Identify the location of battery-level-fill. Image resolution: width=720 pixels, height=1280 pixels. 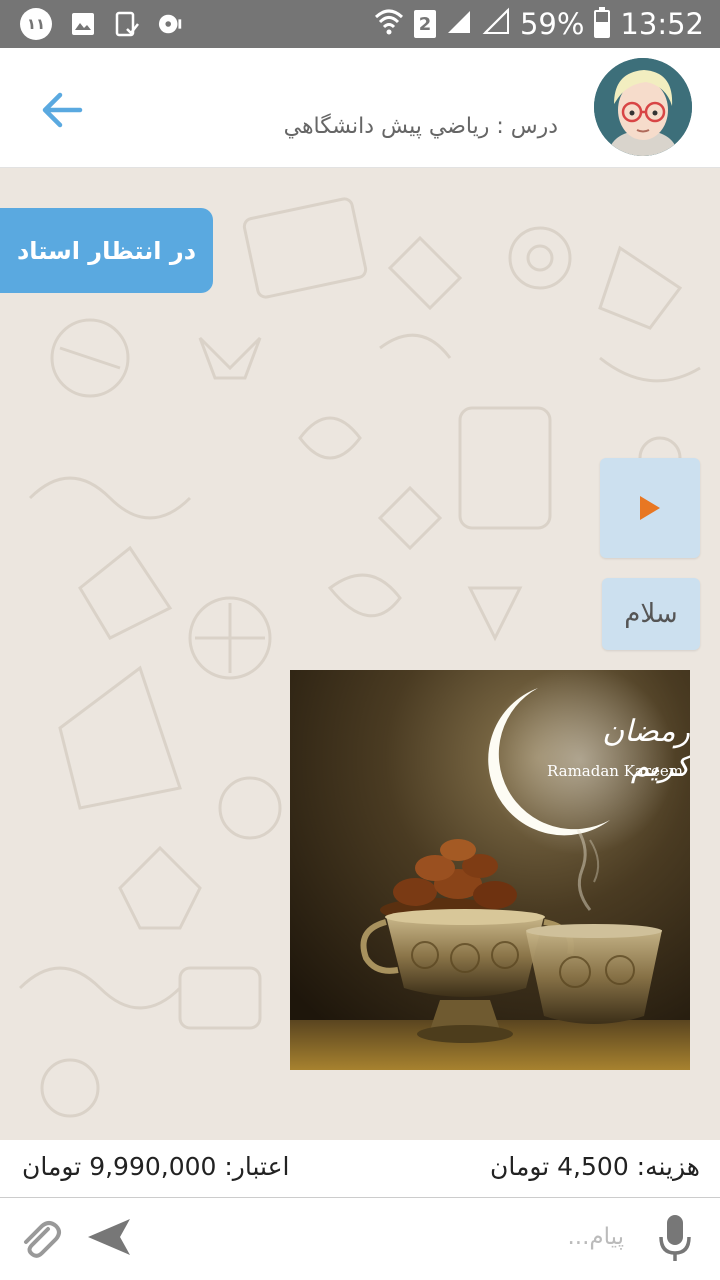
(602, 28).